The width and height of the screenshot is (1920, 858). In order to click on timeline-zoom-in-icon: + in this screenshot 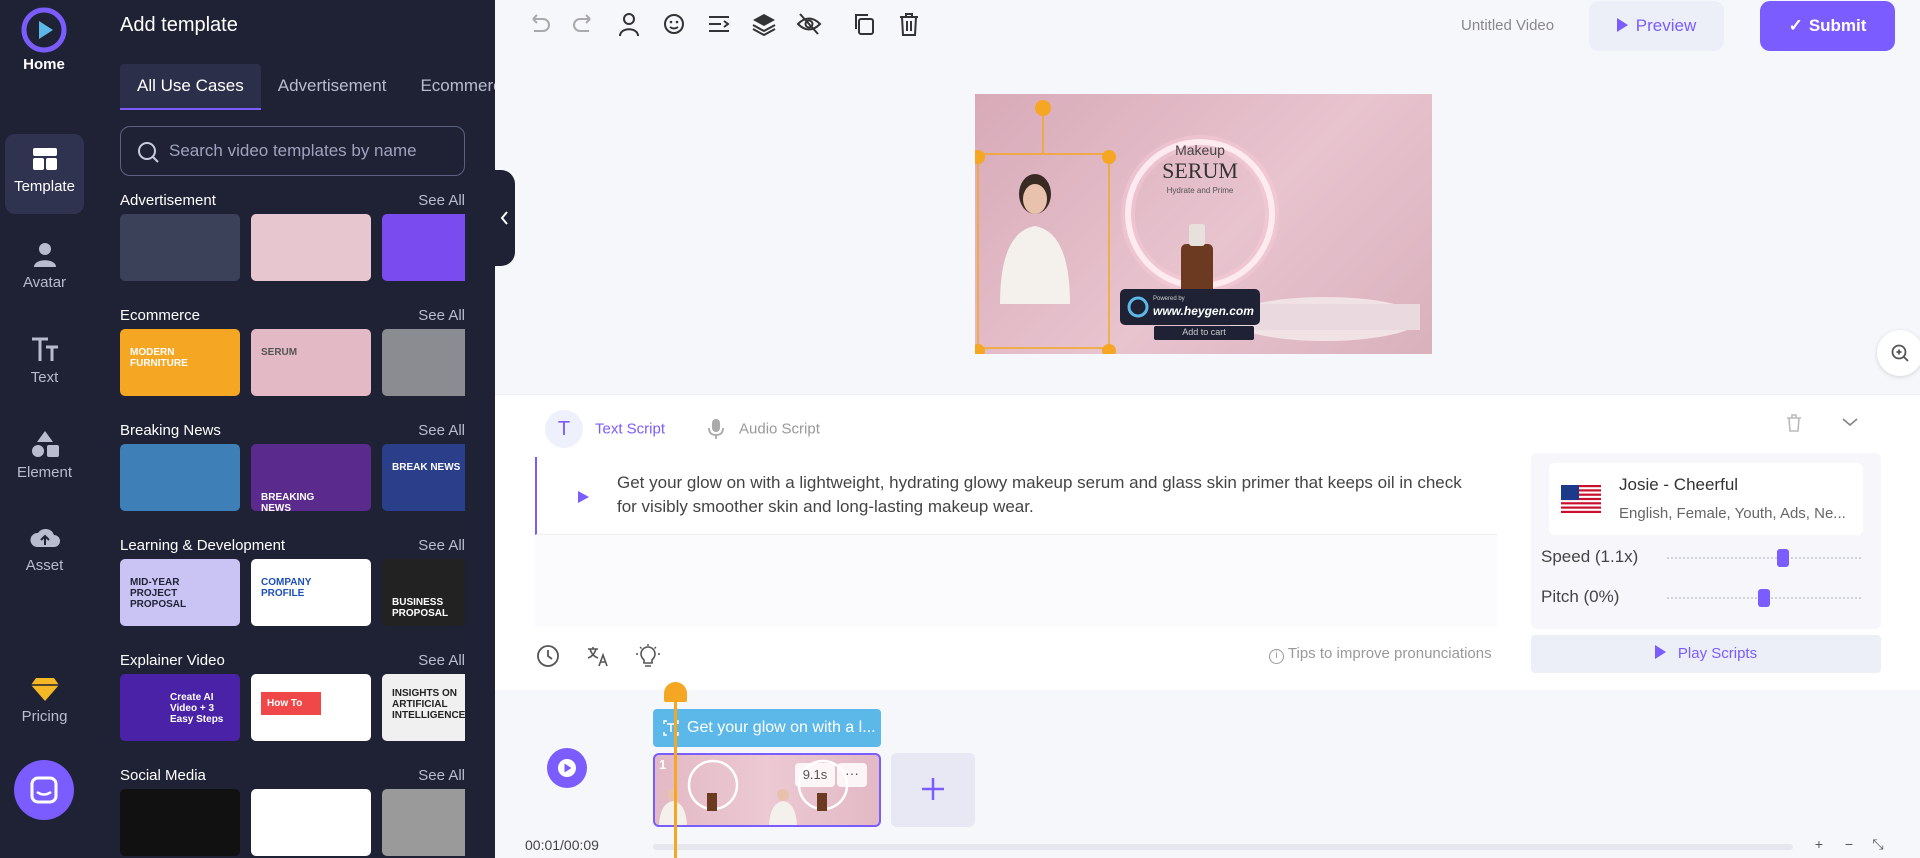, I will do `click(1819, 846)`.